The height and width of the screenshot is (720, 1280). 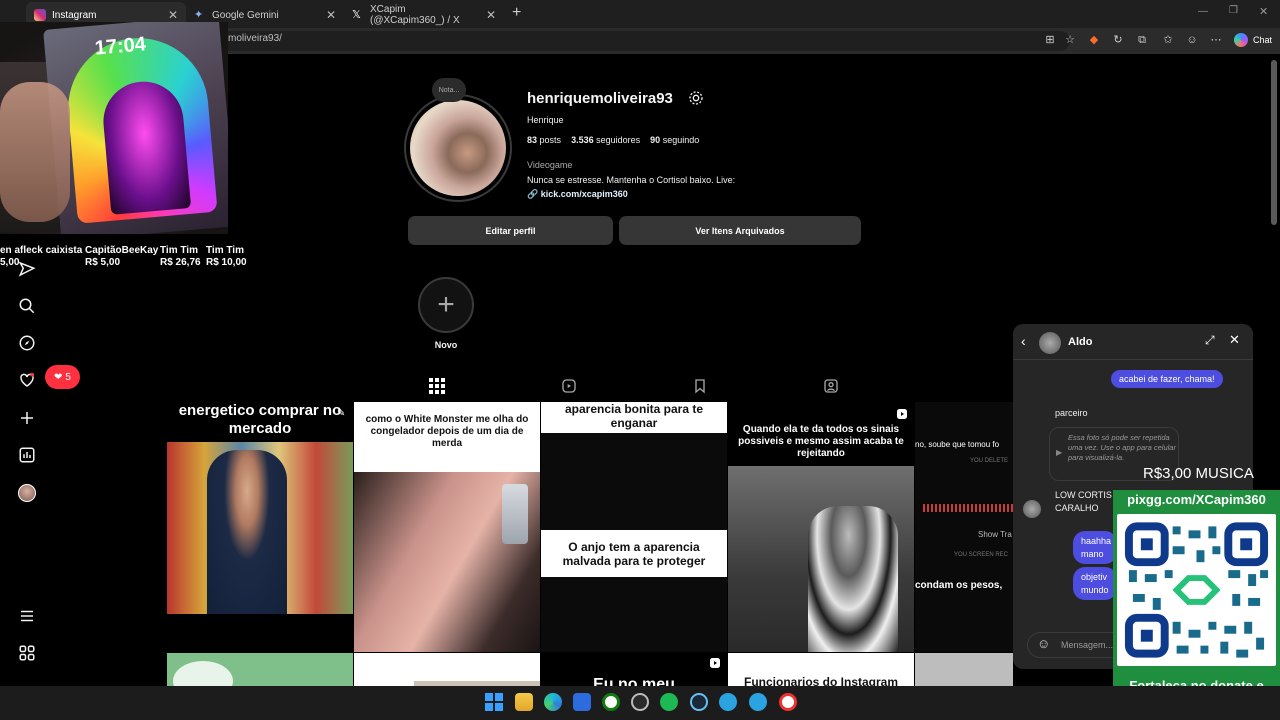 I want to click on start-menu-icon, so click(x=494, y=702).